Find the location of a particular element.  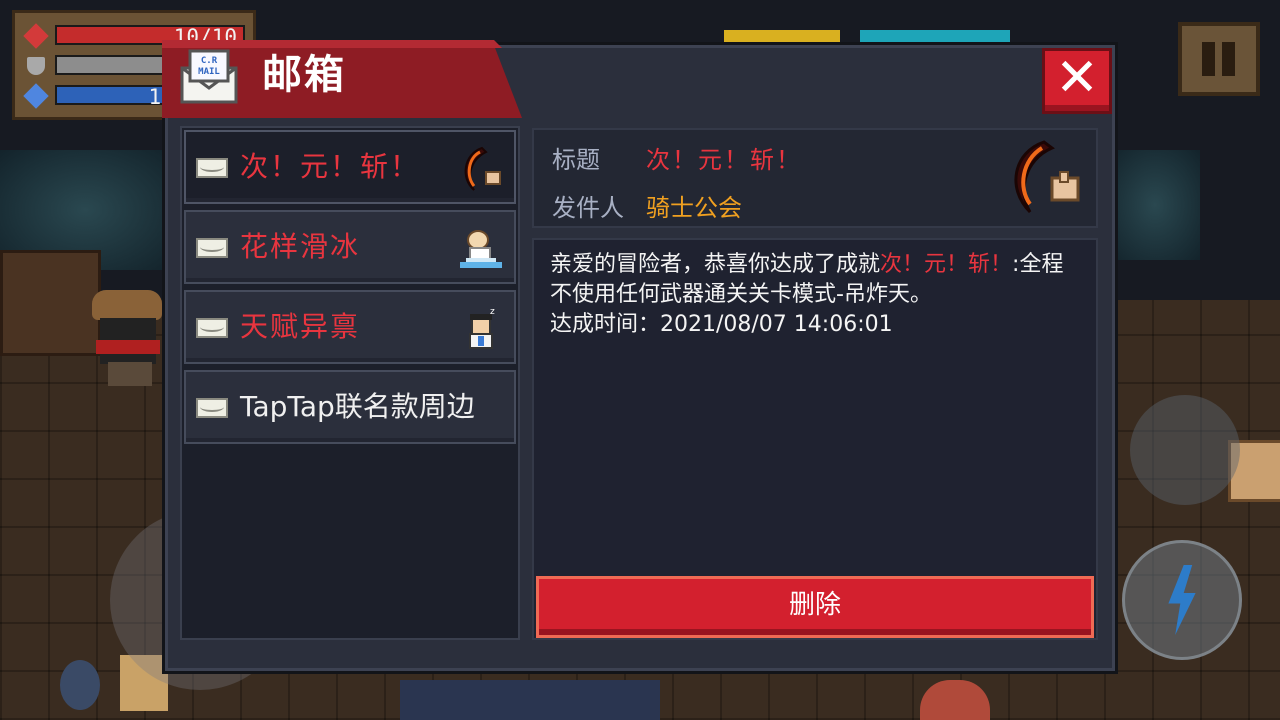

mail-item-gifted: 天赋异禀 z is located at coordinates (350, 327).